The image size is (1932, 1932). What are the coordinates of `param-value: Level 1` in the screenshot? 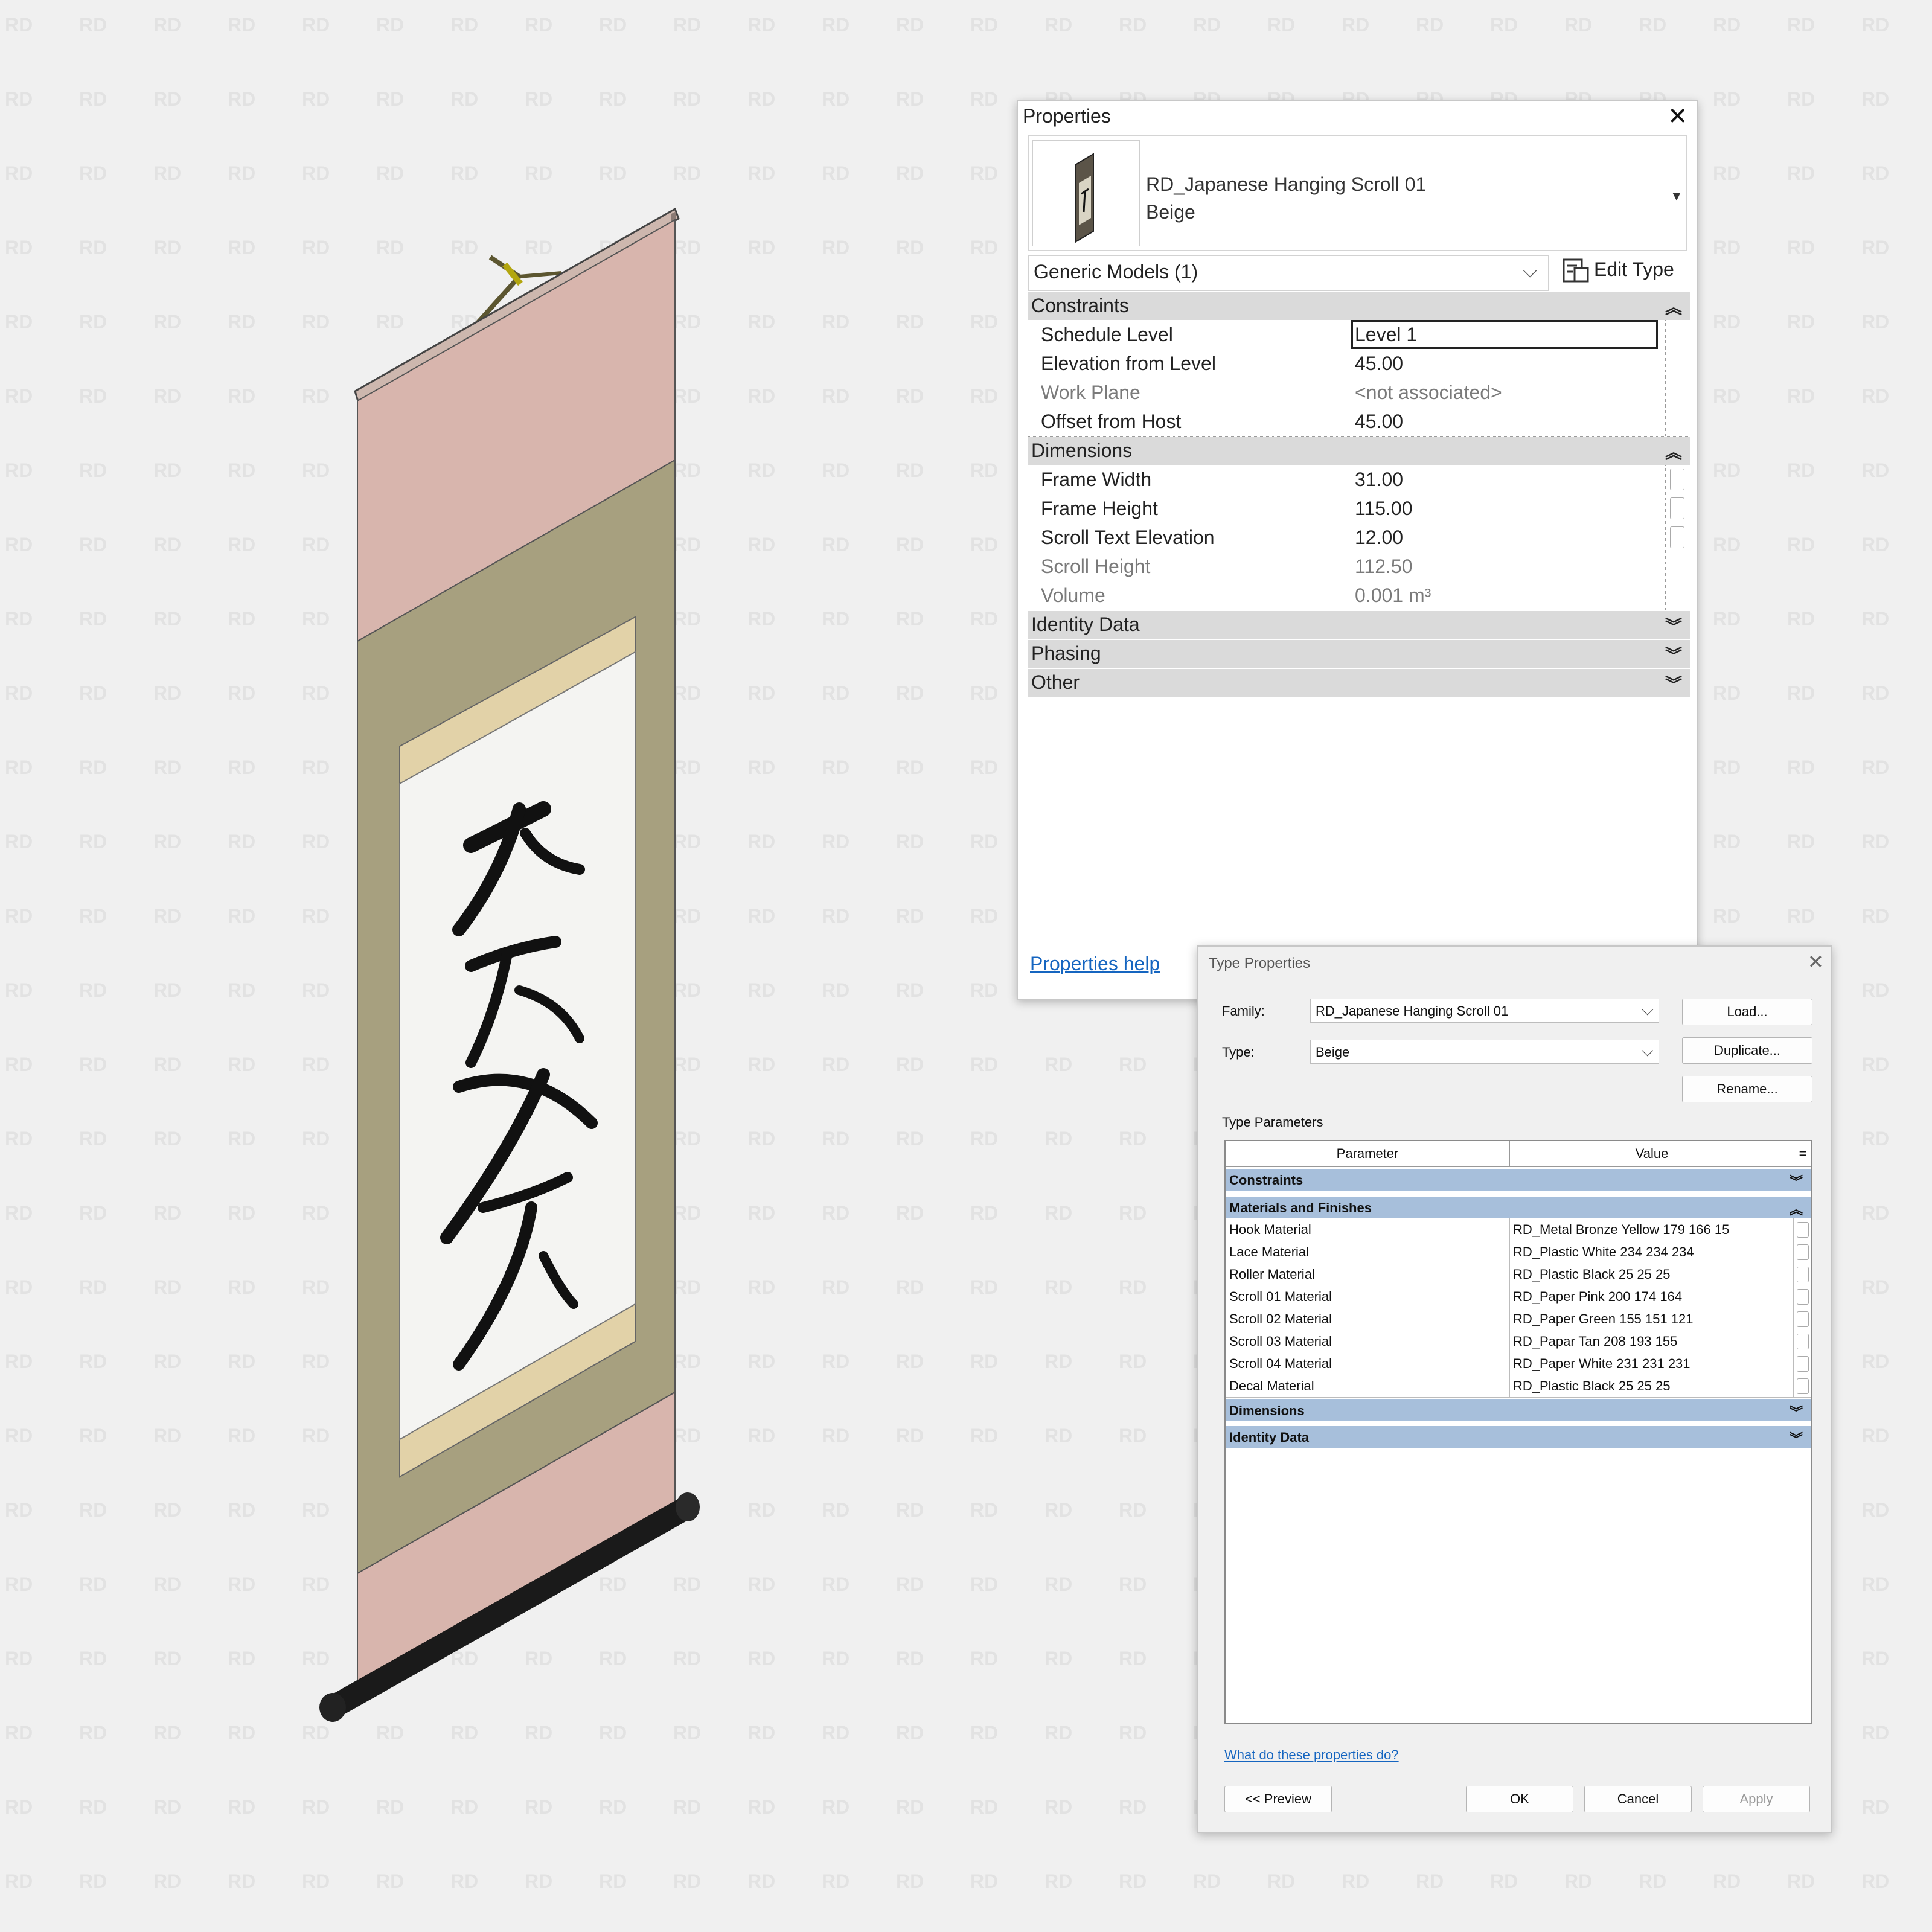 It's located at (1387, 334).